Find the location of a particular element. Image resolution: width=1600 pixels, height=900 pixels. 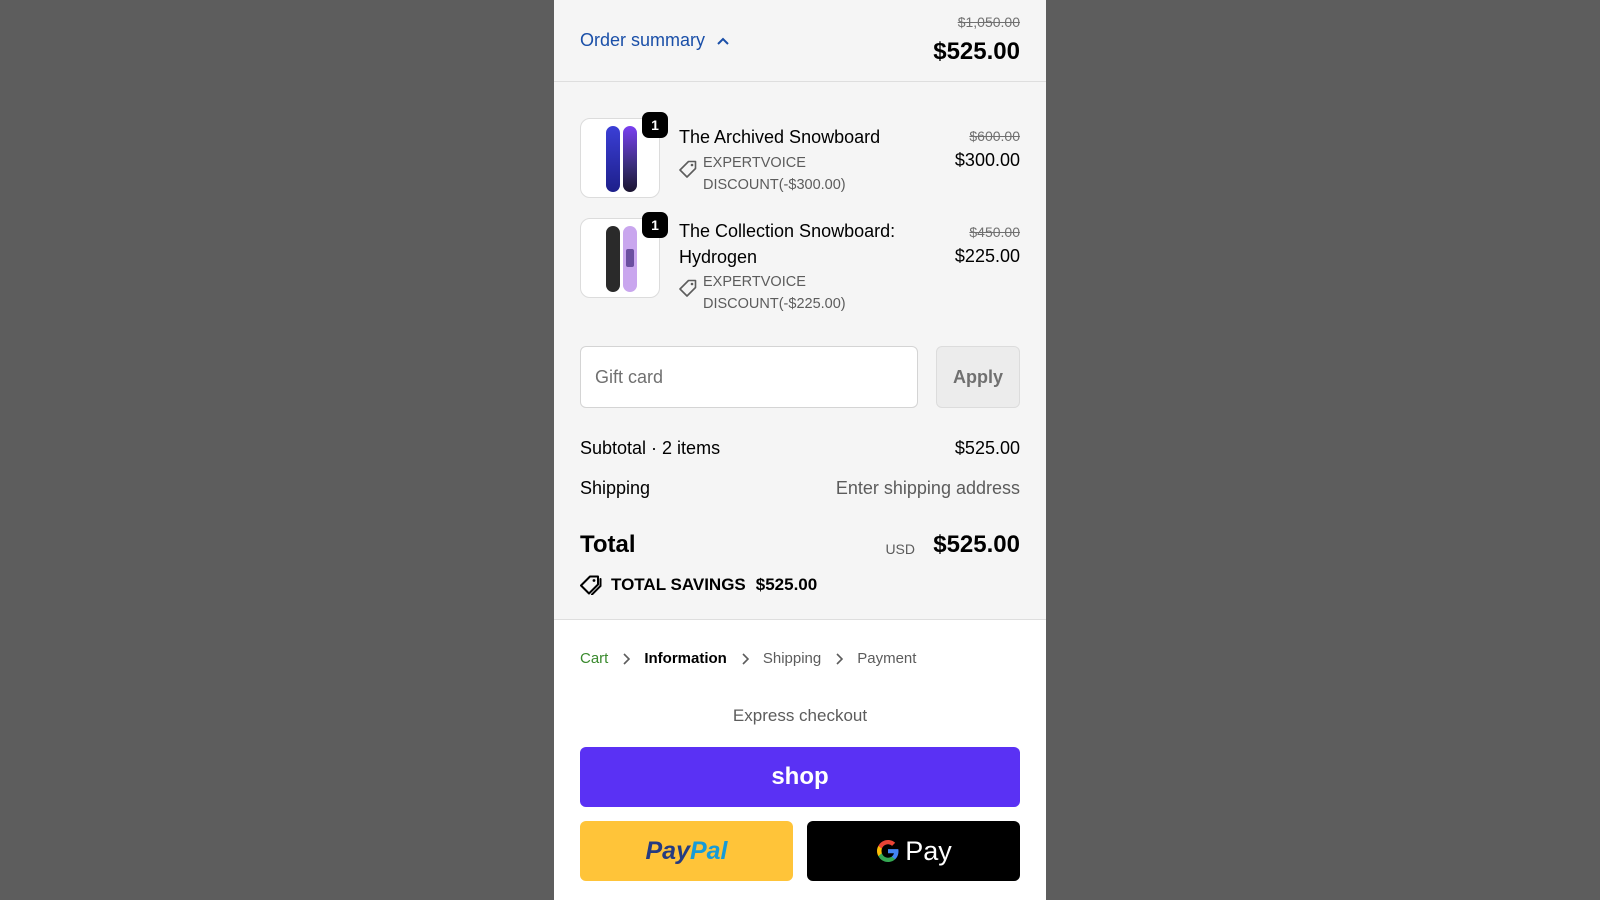

total-value: $525.00 is located at coordinates (976, 544).